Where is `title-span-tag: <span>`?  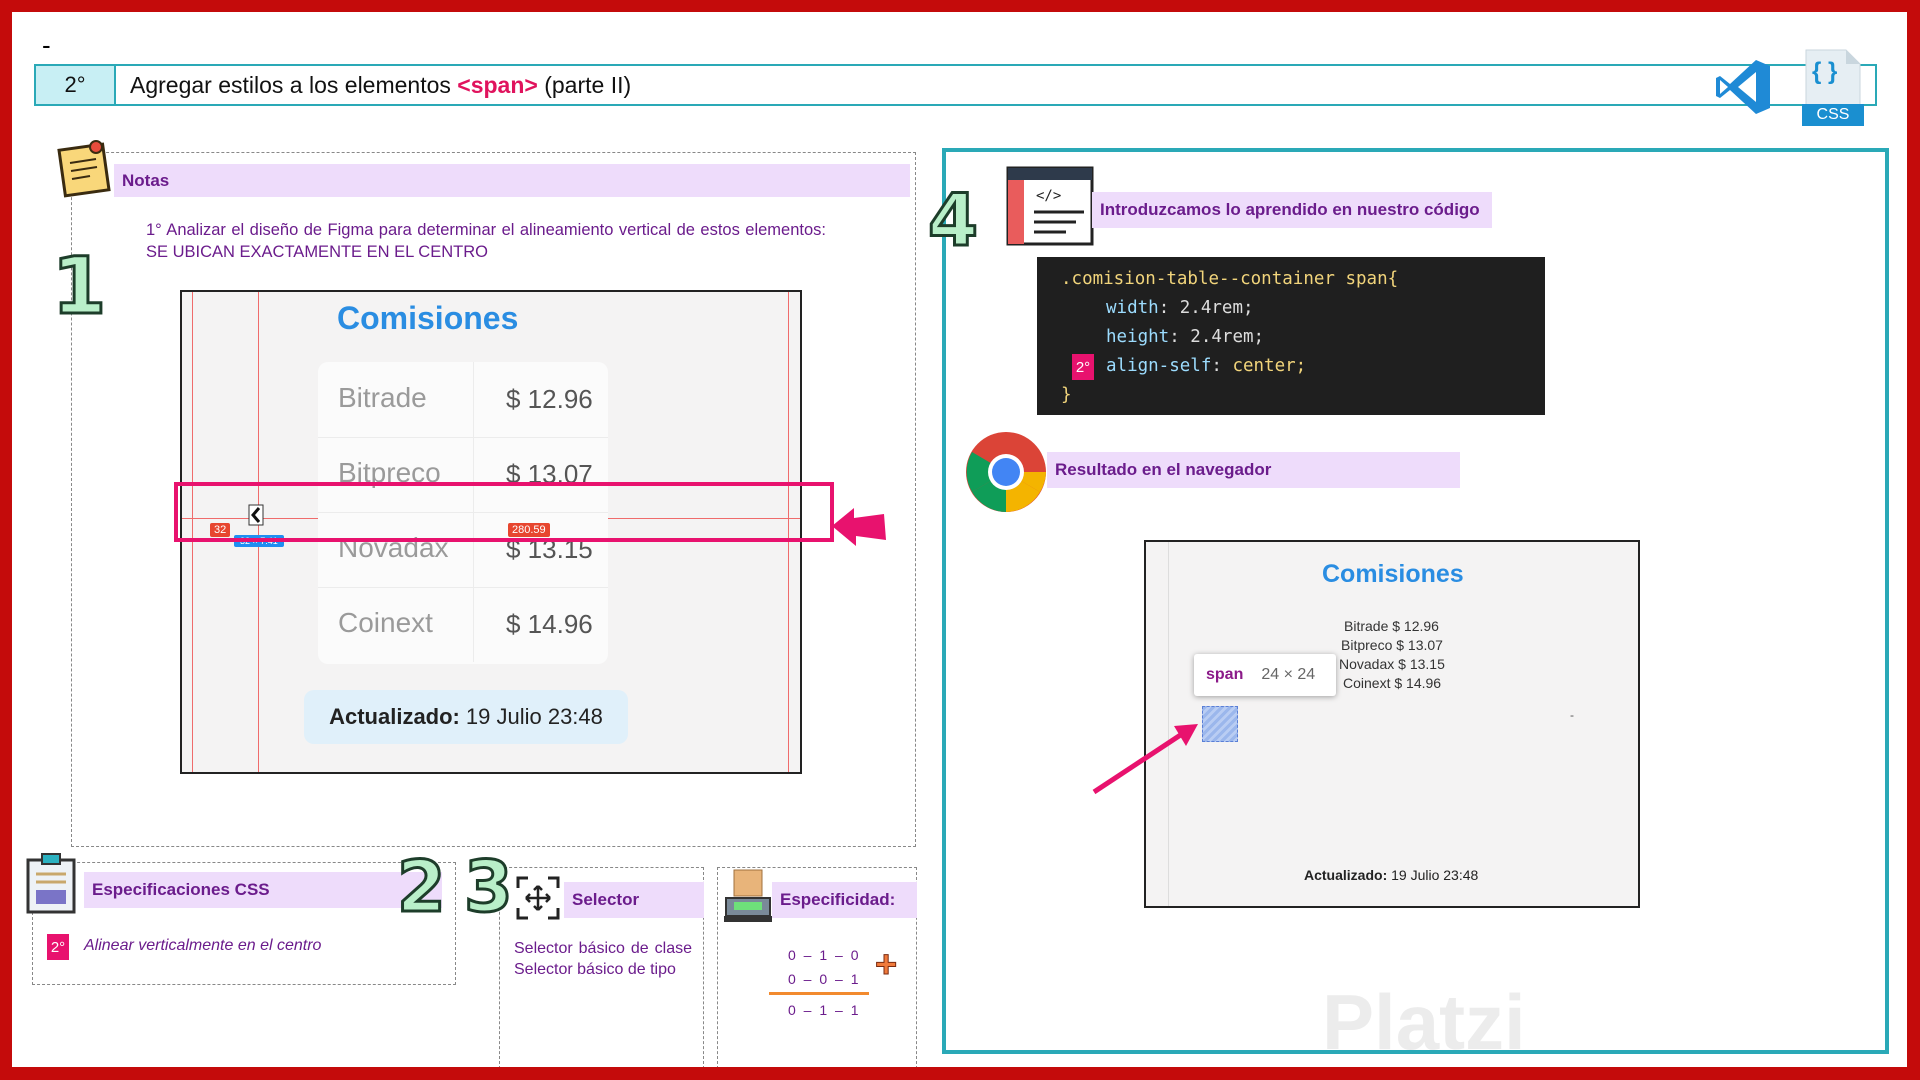 title-span-tag: <span> is located at coordinates (497, 84).